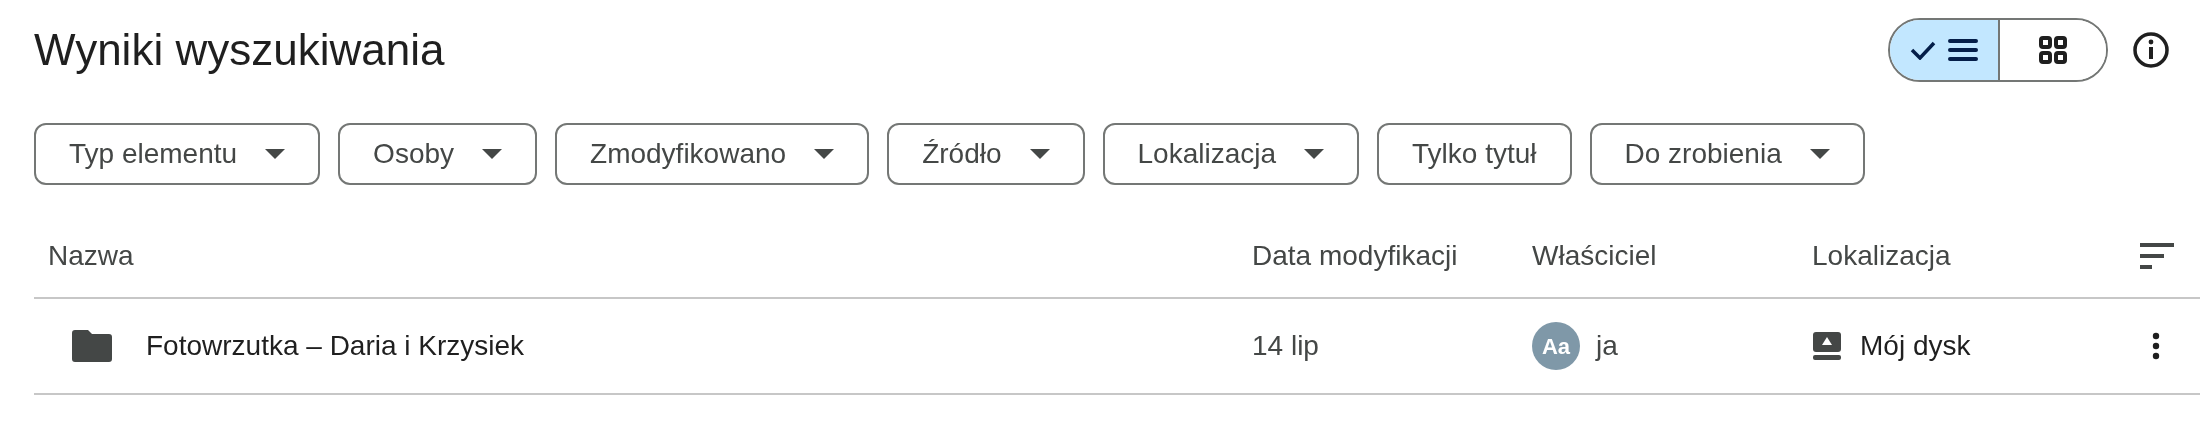 This screenshot has height=446, width=2200. Describe the element at coordinates (1963, 50) in the screenshot. I see `list-icon` at that location.